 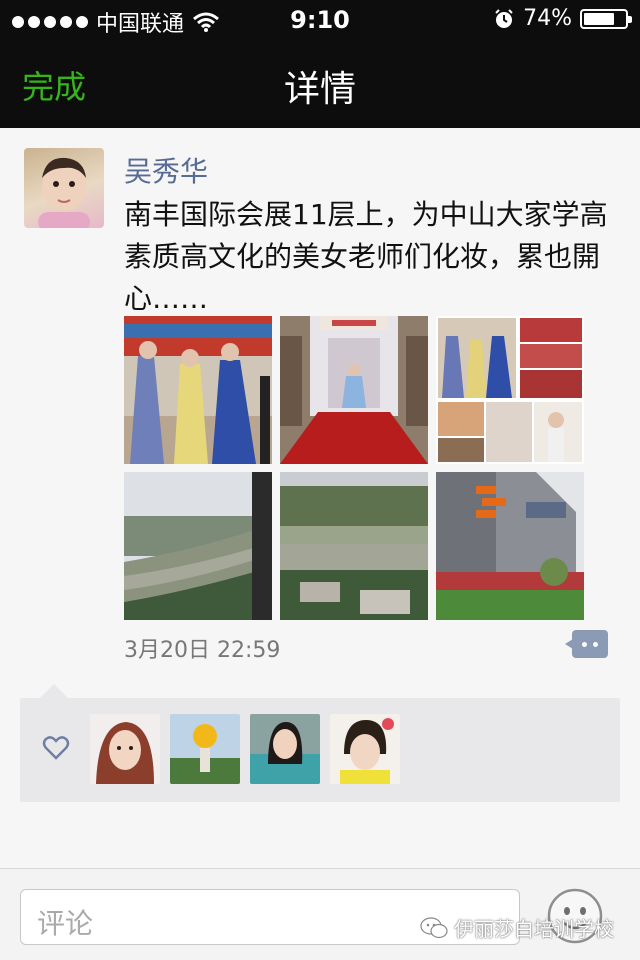 What do you see at coordinates (599, 18) in the screenshot?
I see `battery-fill` at bounding box center [599, 18].